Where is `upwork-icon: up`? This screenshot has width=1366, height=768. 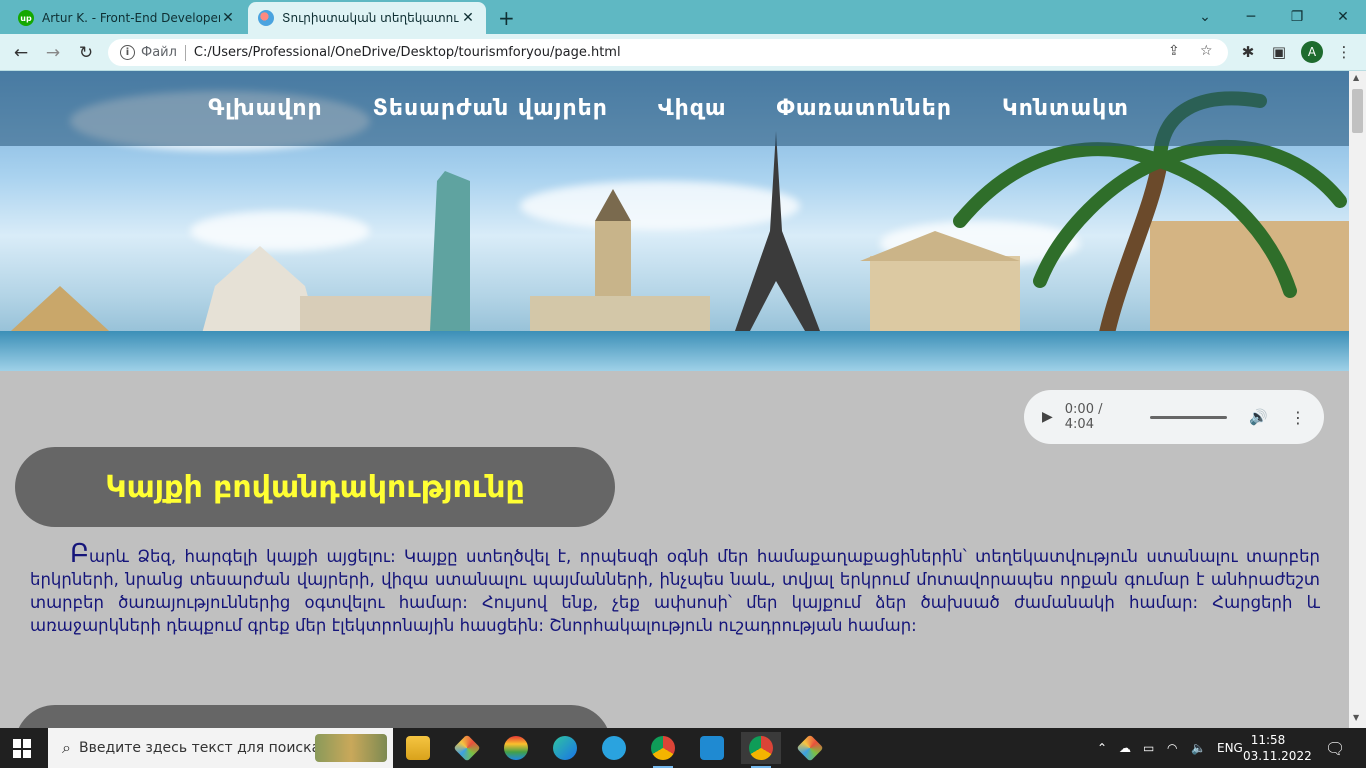
upwork-icon: up is located at coordinates (26, 18).